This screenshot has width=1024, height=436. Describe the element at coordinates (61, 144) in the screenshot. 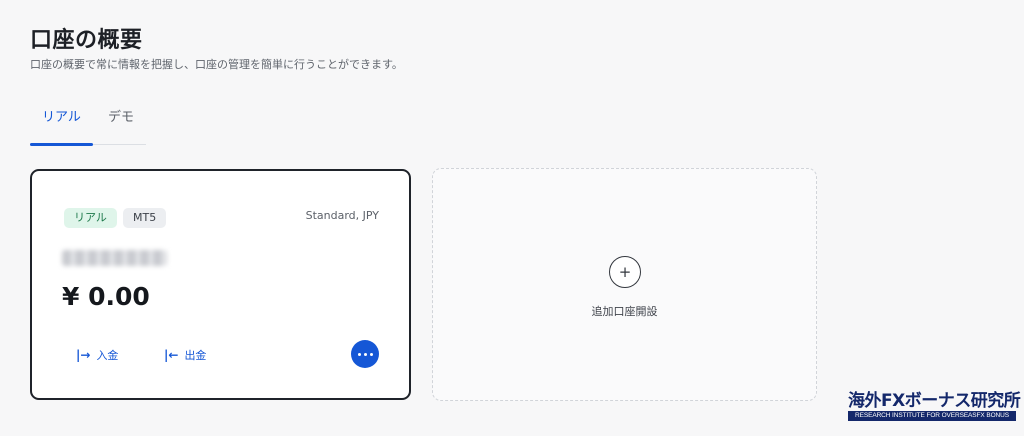

I see `active-tab-indicator` at that location.